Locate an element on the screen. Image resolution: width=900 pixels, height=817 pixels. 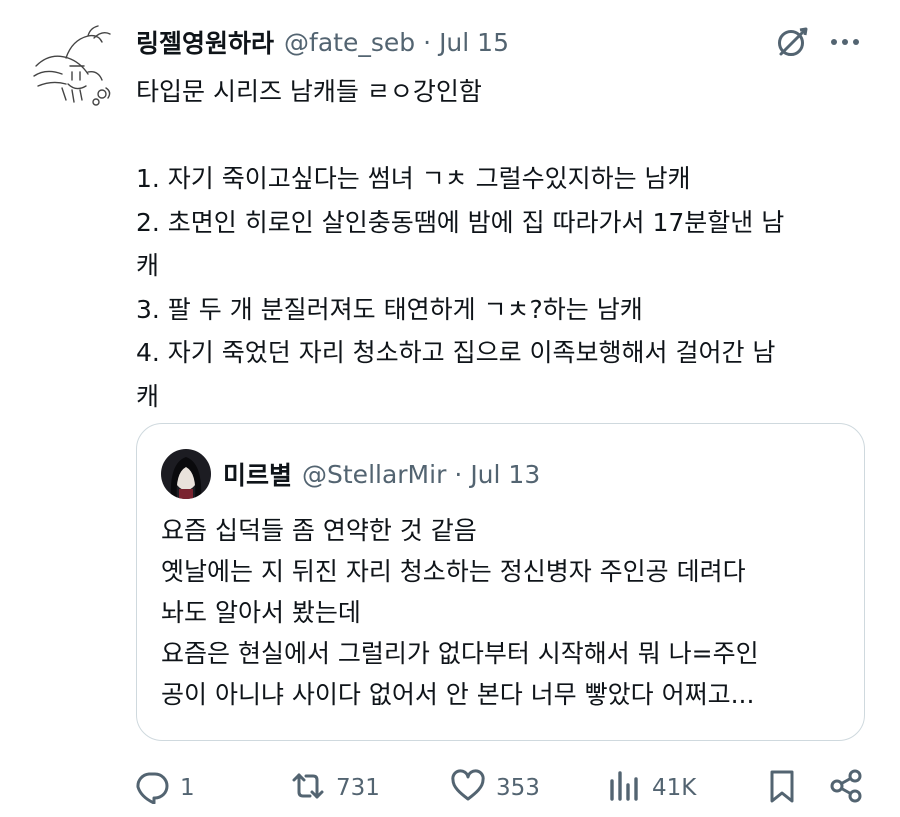
bookmark-button is located at coordinates (782, 788).